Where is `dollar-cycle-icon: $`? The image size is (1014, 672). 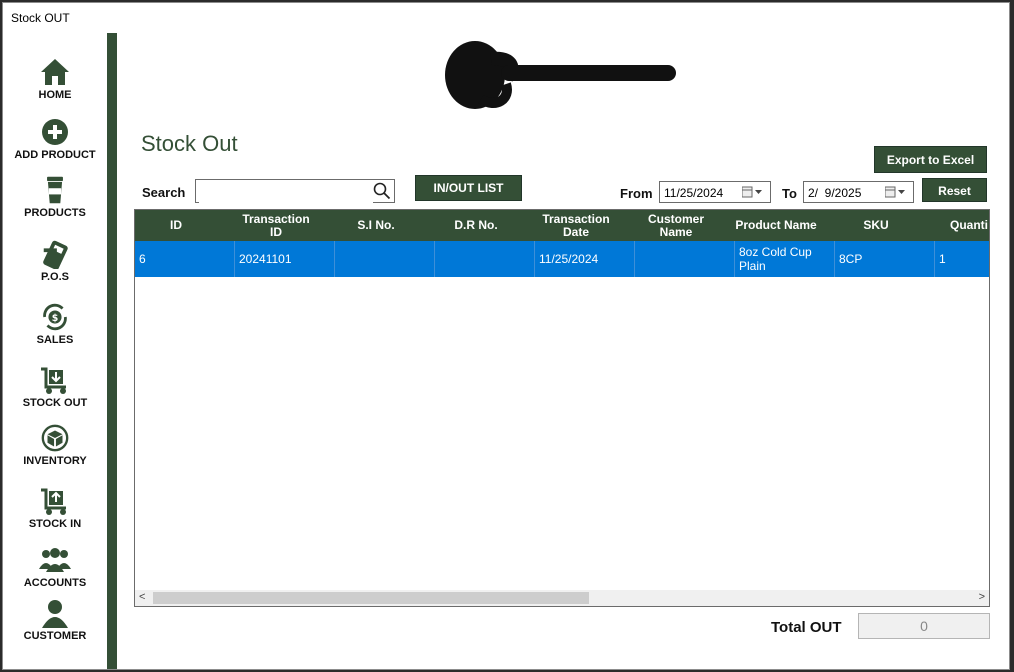
dollar-cycle-icon: $ is located at coordinates (55, 317).